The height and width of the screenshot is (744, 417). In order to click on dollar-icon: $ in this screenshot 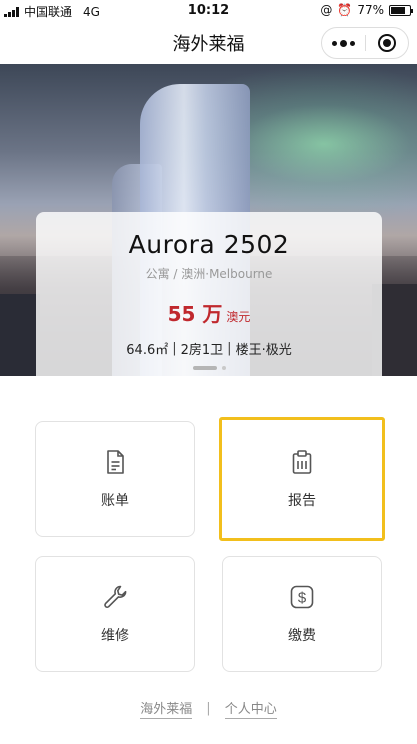, I will do `click(302, 597)`.